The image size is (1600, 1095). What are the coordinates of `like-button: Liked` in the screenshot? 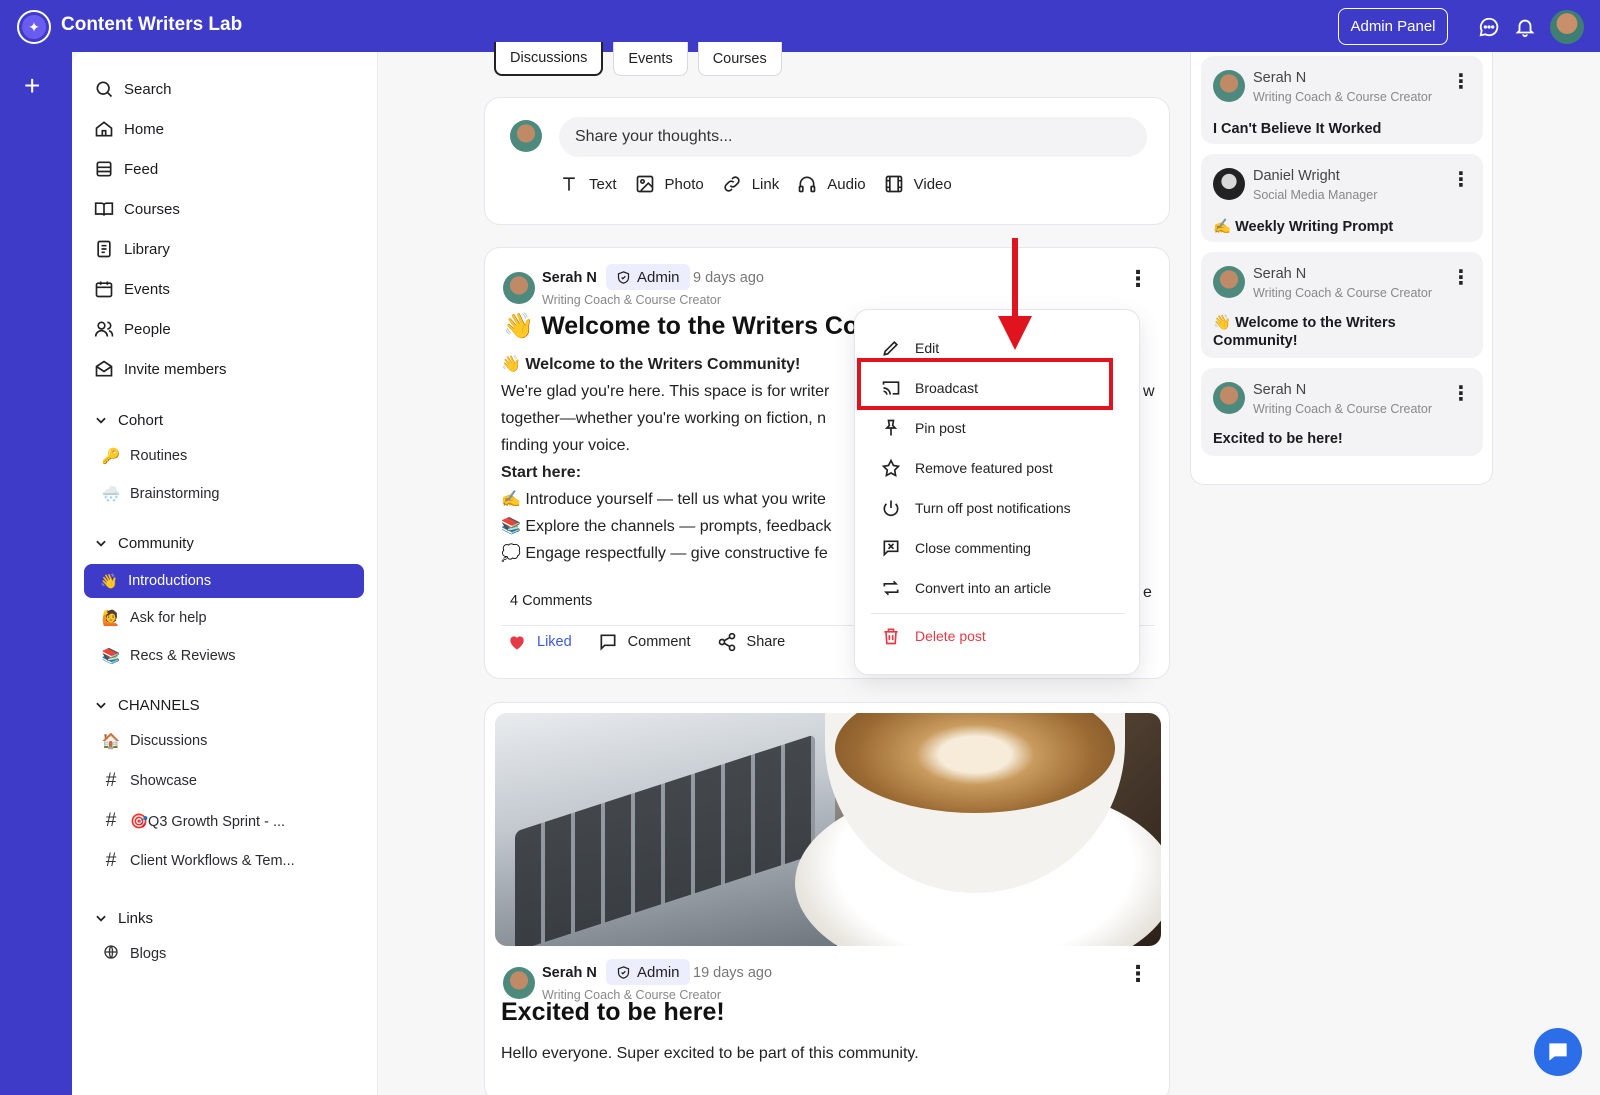 It's located at (539, 642).